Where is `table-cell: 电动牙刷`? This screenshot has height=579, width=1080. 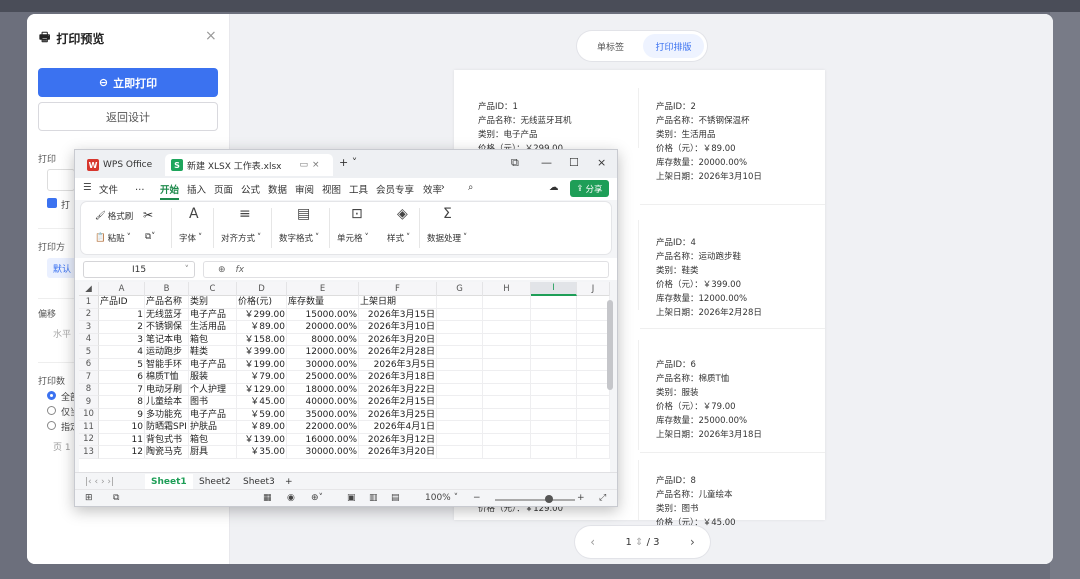
table-cell: 电动牙刷 is located at coordinates (167, 389).